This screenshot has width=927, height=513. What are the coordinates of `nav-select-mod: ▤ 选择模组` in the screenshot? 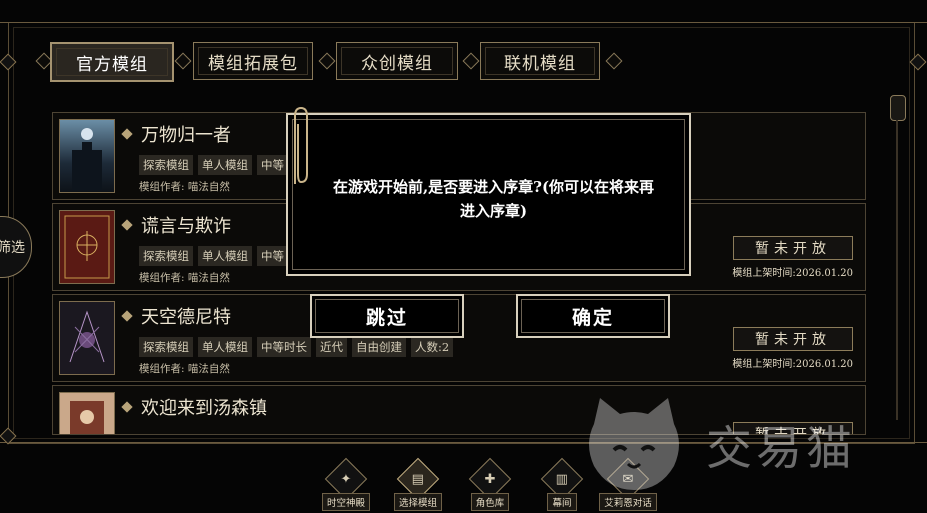 It's located at (418, 484).